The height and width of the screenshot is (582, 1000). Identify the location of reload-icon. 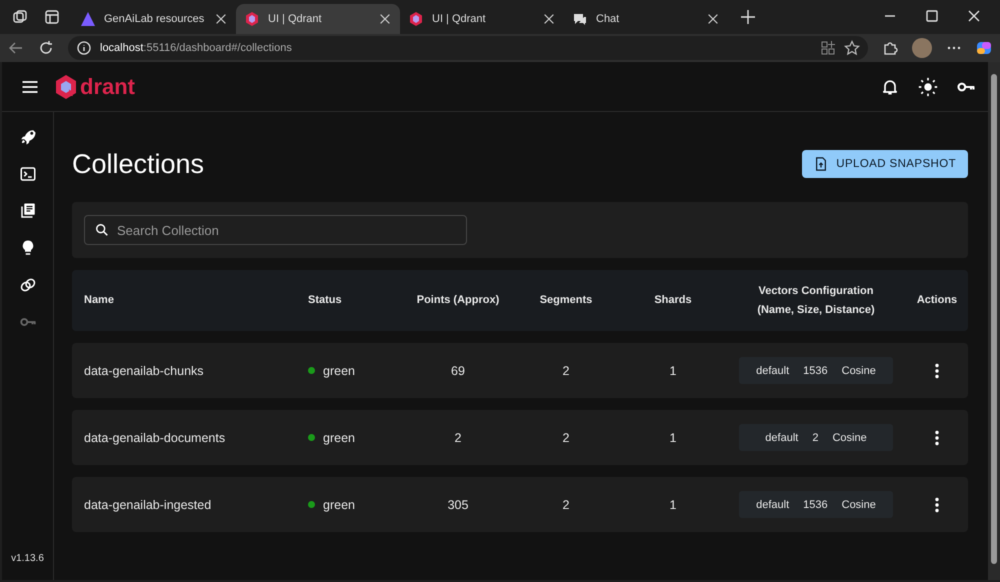
(46, 48).